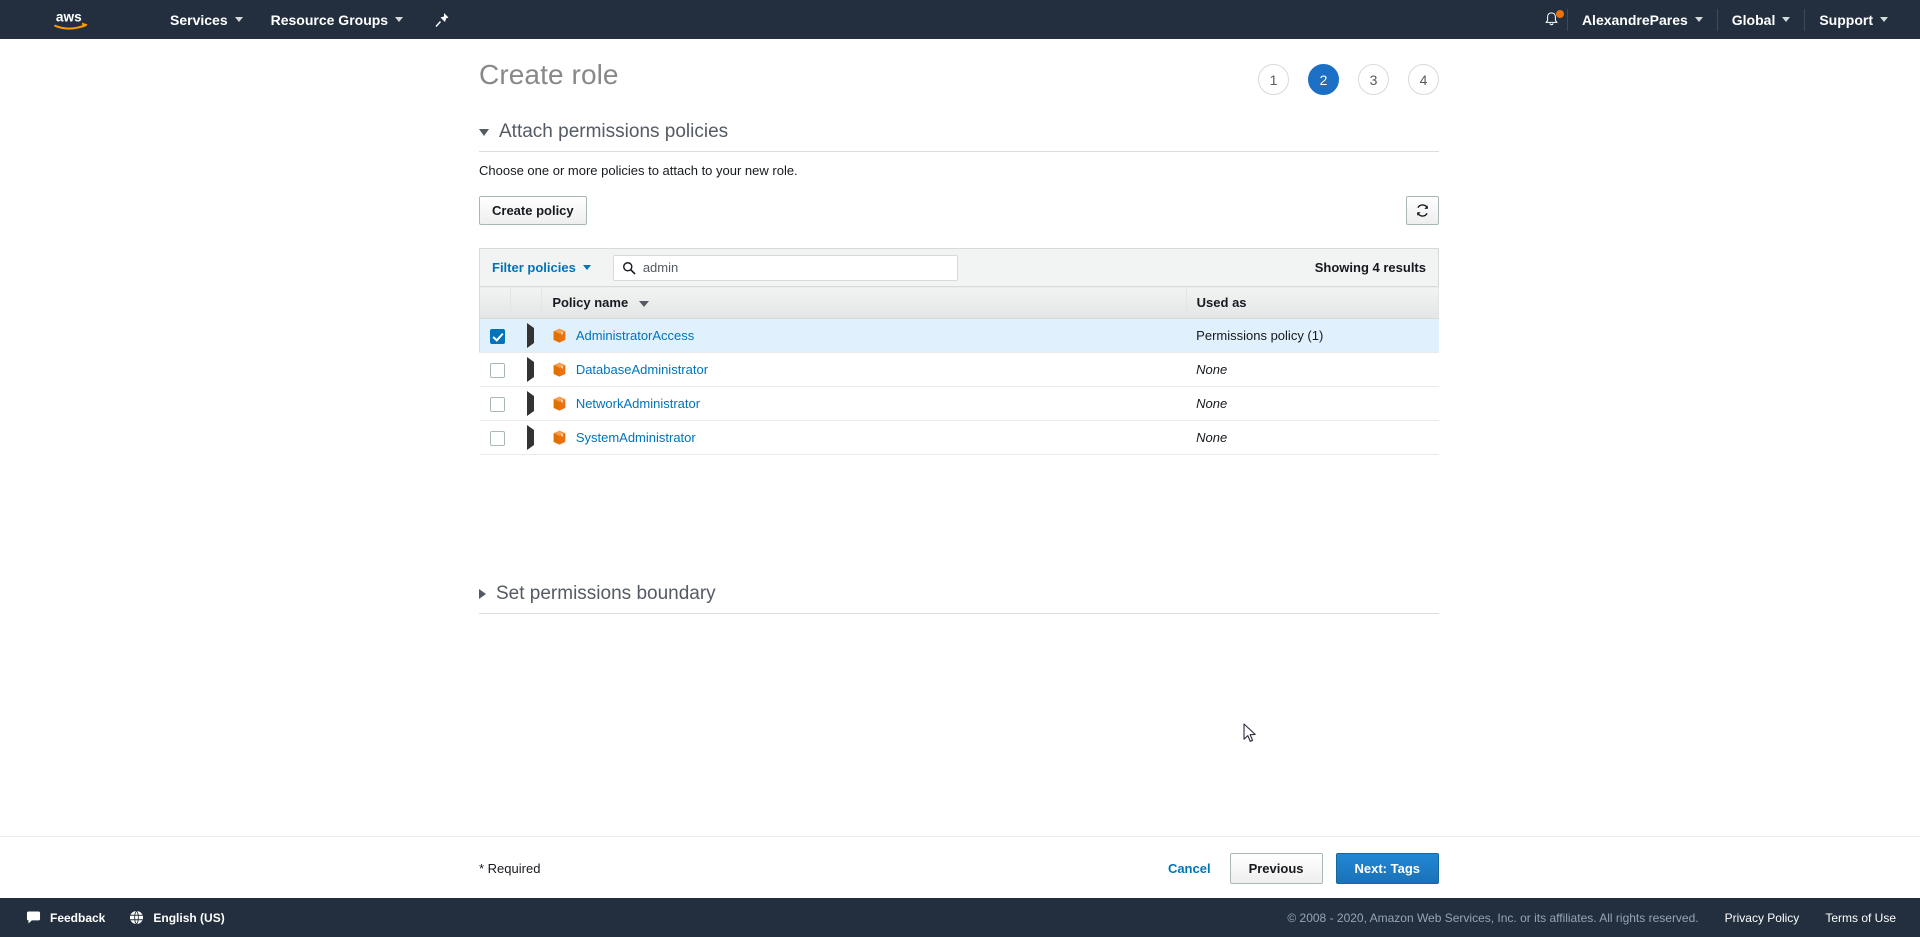  Describe the element at coordinates (959, 267) in the screenshot. I see `policy-filter-bar: Filter policies admin Showing 4 results` at that location.